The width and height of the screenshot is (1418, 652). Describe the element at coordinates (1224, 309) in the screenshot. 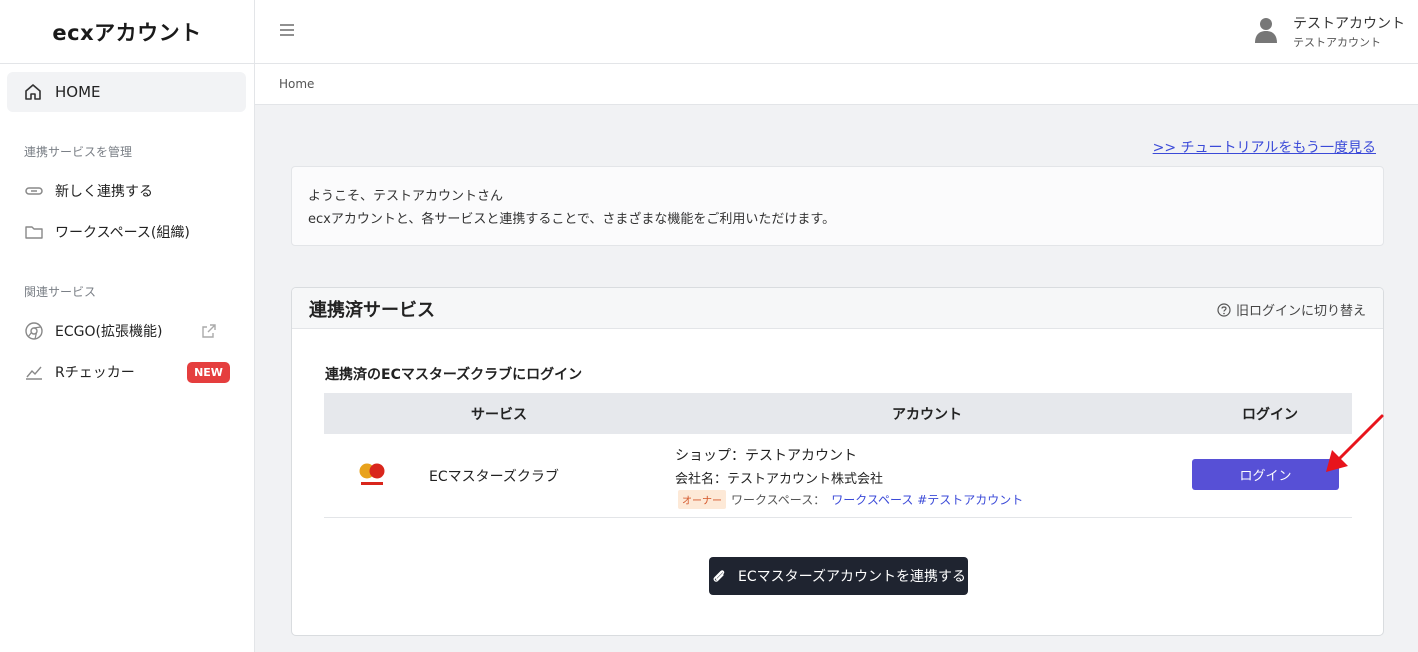

I see `help-circle-icon` at that location.